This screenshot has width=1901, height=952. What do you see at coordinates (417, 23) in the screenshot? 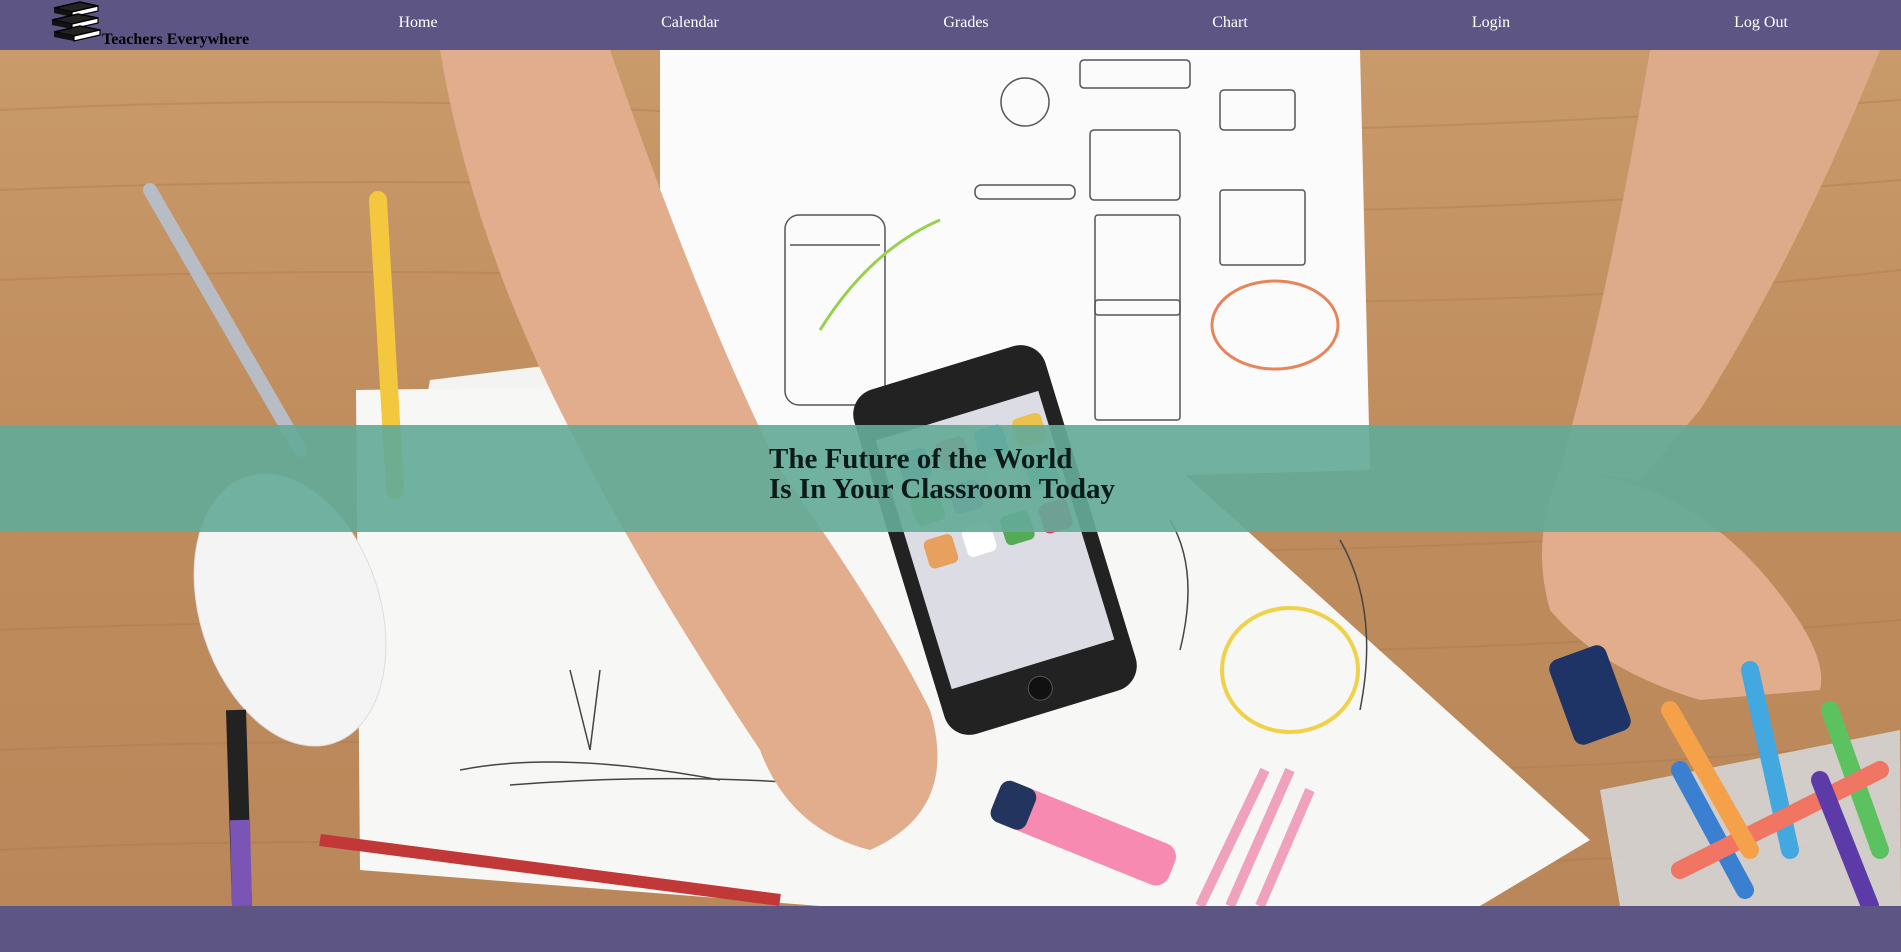
I see `nav-home-link: Home` at bounding box center [417, 23].